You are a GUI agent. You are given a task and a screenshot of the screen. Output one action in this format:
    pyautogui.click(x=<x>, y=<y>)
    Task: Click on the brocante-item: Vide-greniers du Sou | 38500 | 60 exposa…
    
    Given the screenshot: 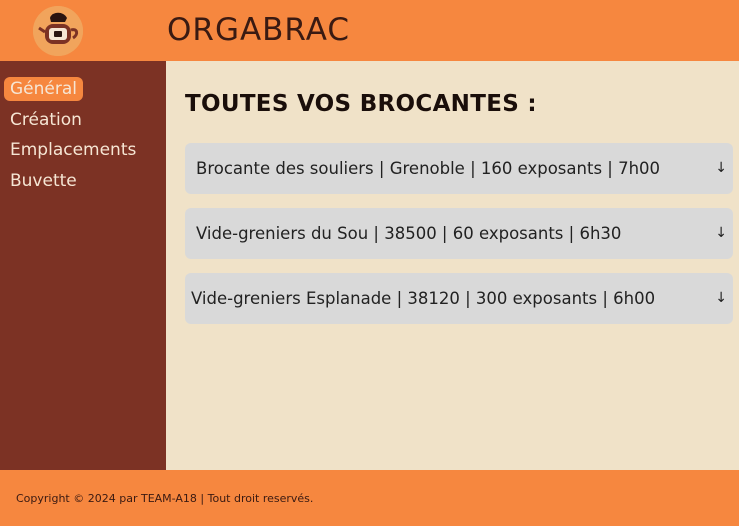 What is the action you would take?
    pyautogui.click(x=459, y=233)
    